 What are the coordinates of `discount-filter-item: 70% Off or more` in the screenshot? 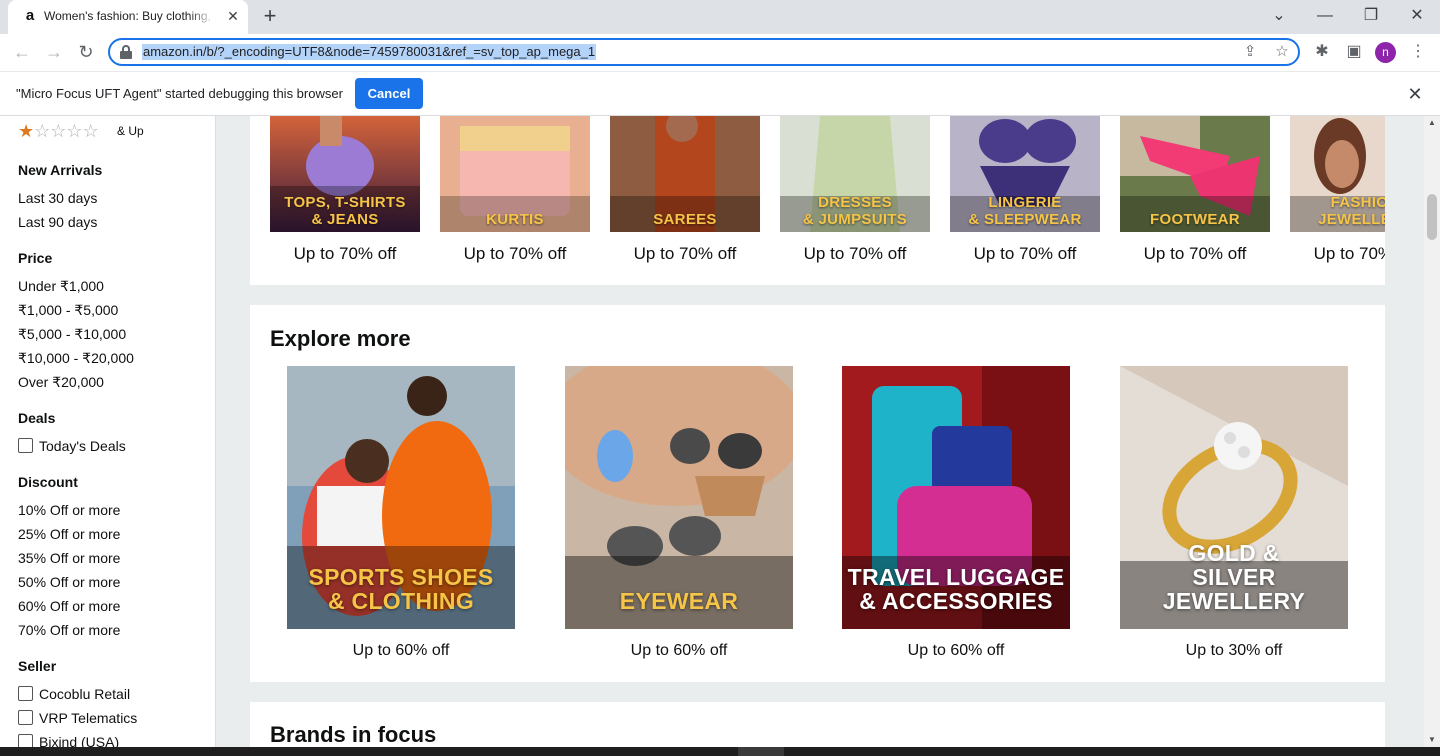 It's located at (69, 630).